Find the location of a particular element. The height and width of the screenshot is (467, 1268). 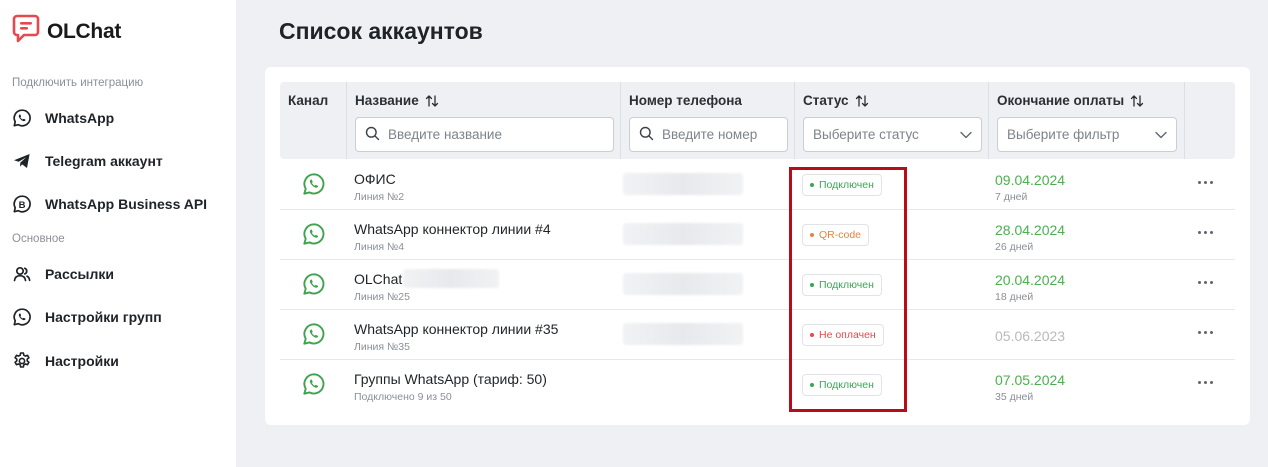

phone-search-input: Введите номер is located at coordinates (708, 134).